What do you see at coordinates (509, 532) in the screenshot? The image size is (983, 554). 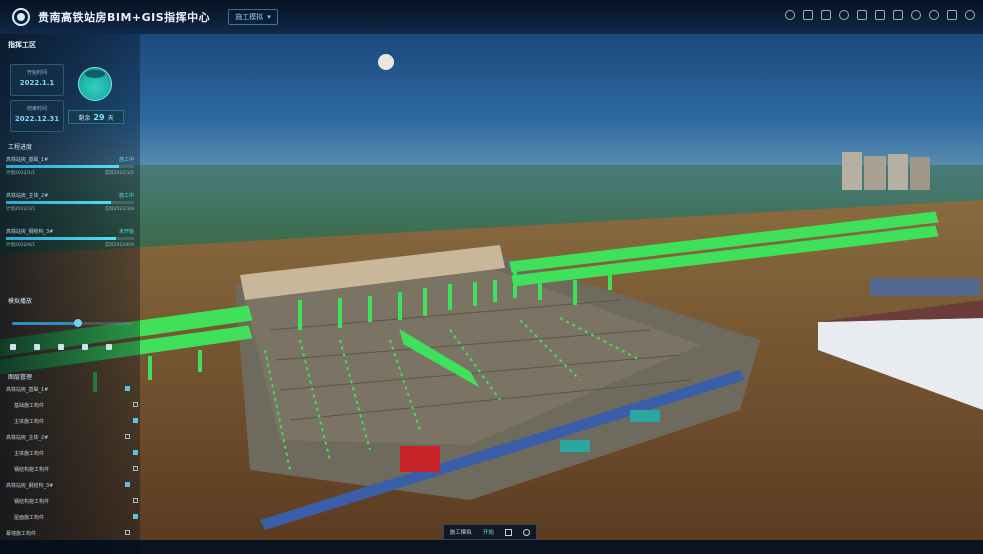 I see `grid-icon` at bounding box center [509, 532].